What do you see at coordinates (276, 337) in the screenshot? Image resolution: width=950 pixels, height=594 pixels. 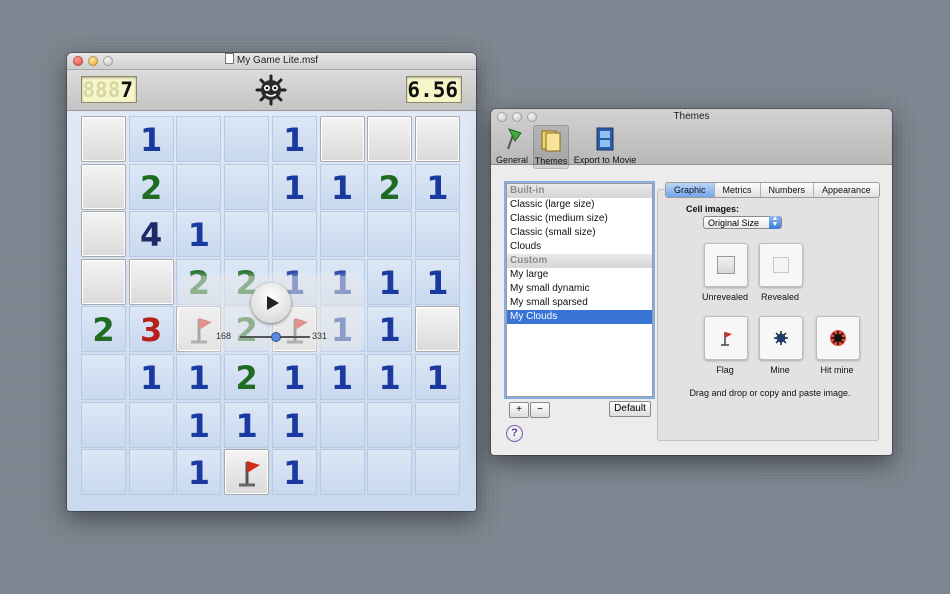 I see `replay-thumb` at bounding box center [276, 337].